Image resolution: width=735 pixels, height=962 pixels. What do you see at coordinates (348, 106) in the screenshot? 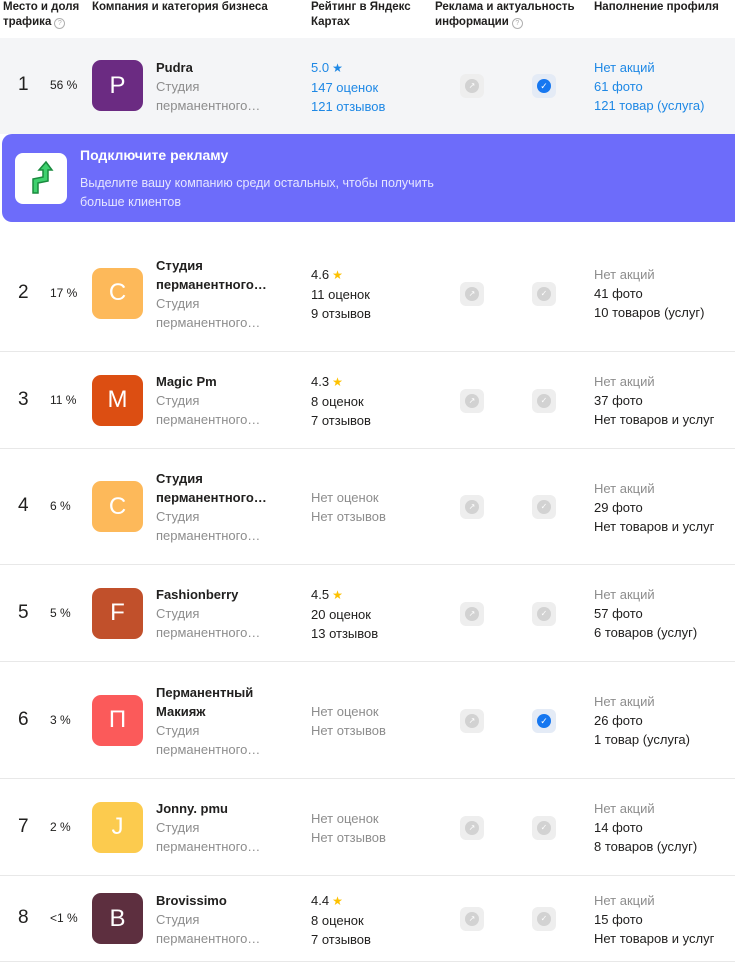
I see `reviews-count: 121 отзывов` at bounding box center [348, 106].